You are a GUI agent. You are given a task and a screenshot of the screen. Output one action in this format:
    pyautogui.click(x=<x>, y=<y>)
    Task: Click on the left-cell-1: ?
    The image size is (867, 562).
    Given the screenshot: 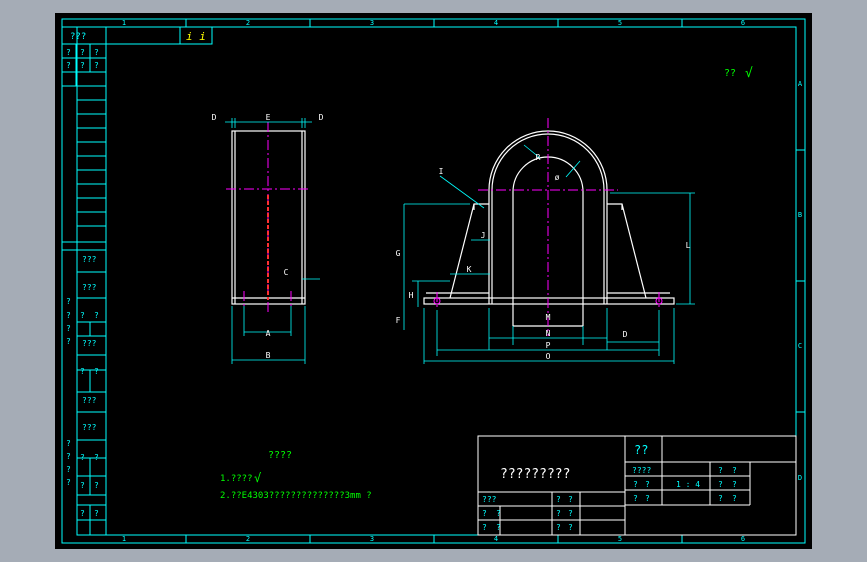 What is the action you would take?
    pyautogui.click(x=68, y=52)
    